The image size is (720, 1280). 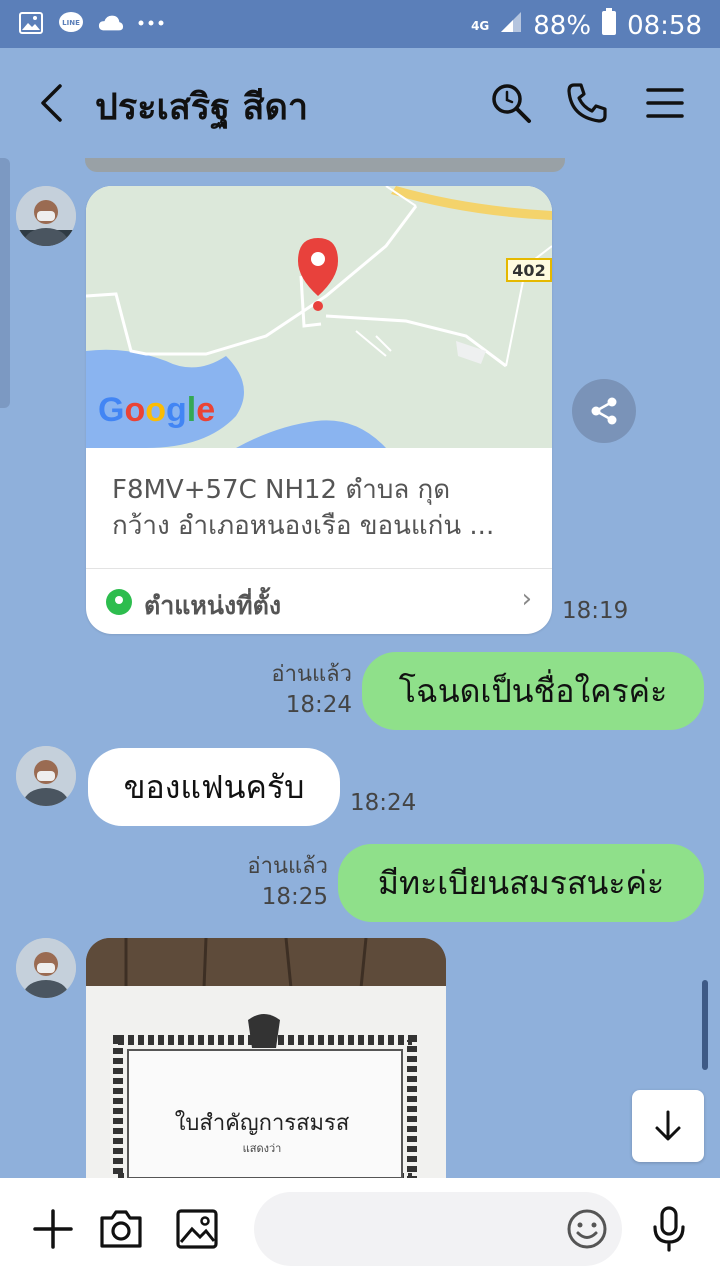 What do you see at coordinates (319, 602) in the screenshot?
I see `open-location-link: ตำแหน่งที่ตั้ง ›` at bounding box center [319, 602].